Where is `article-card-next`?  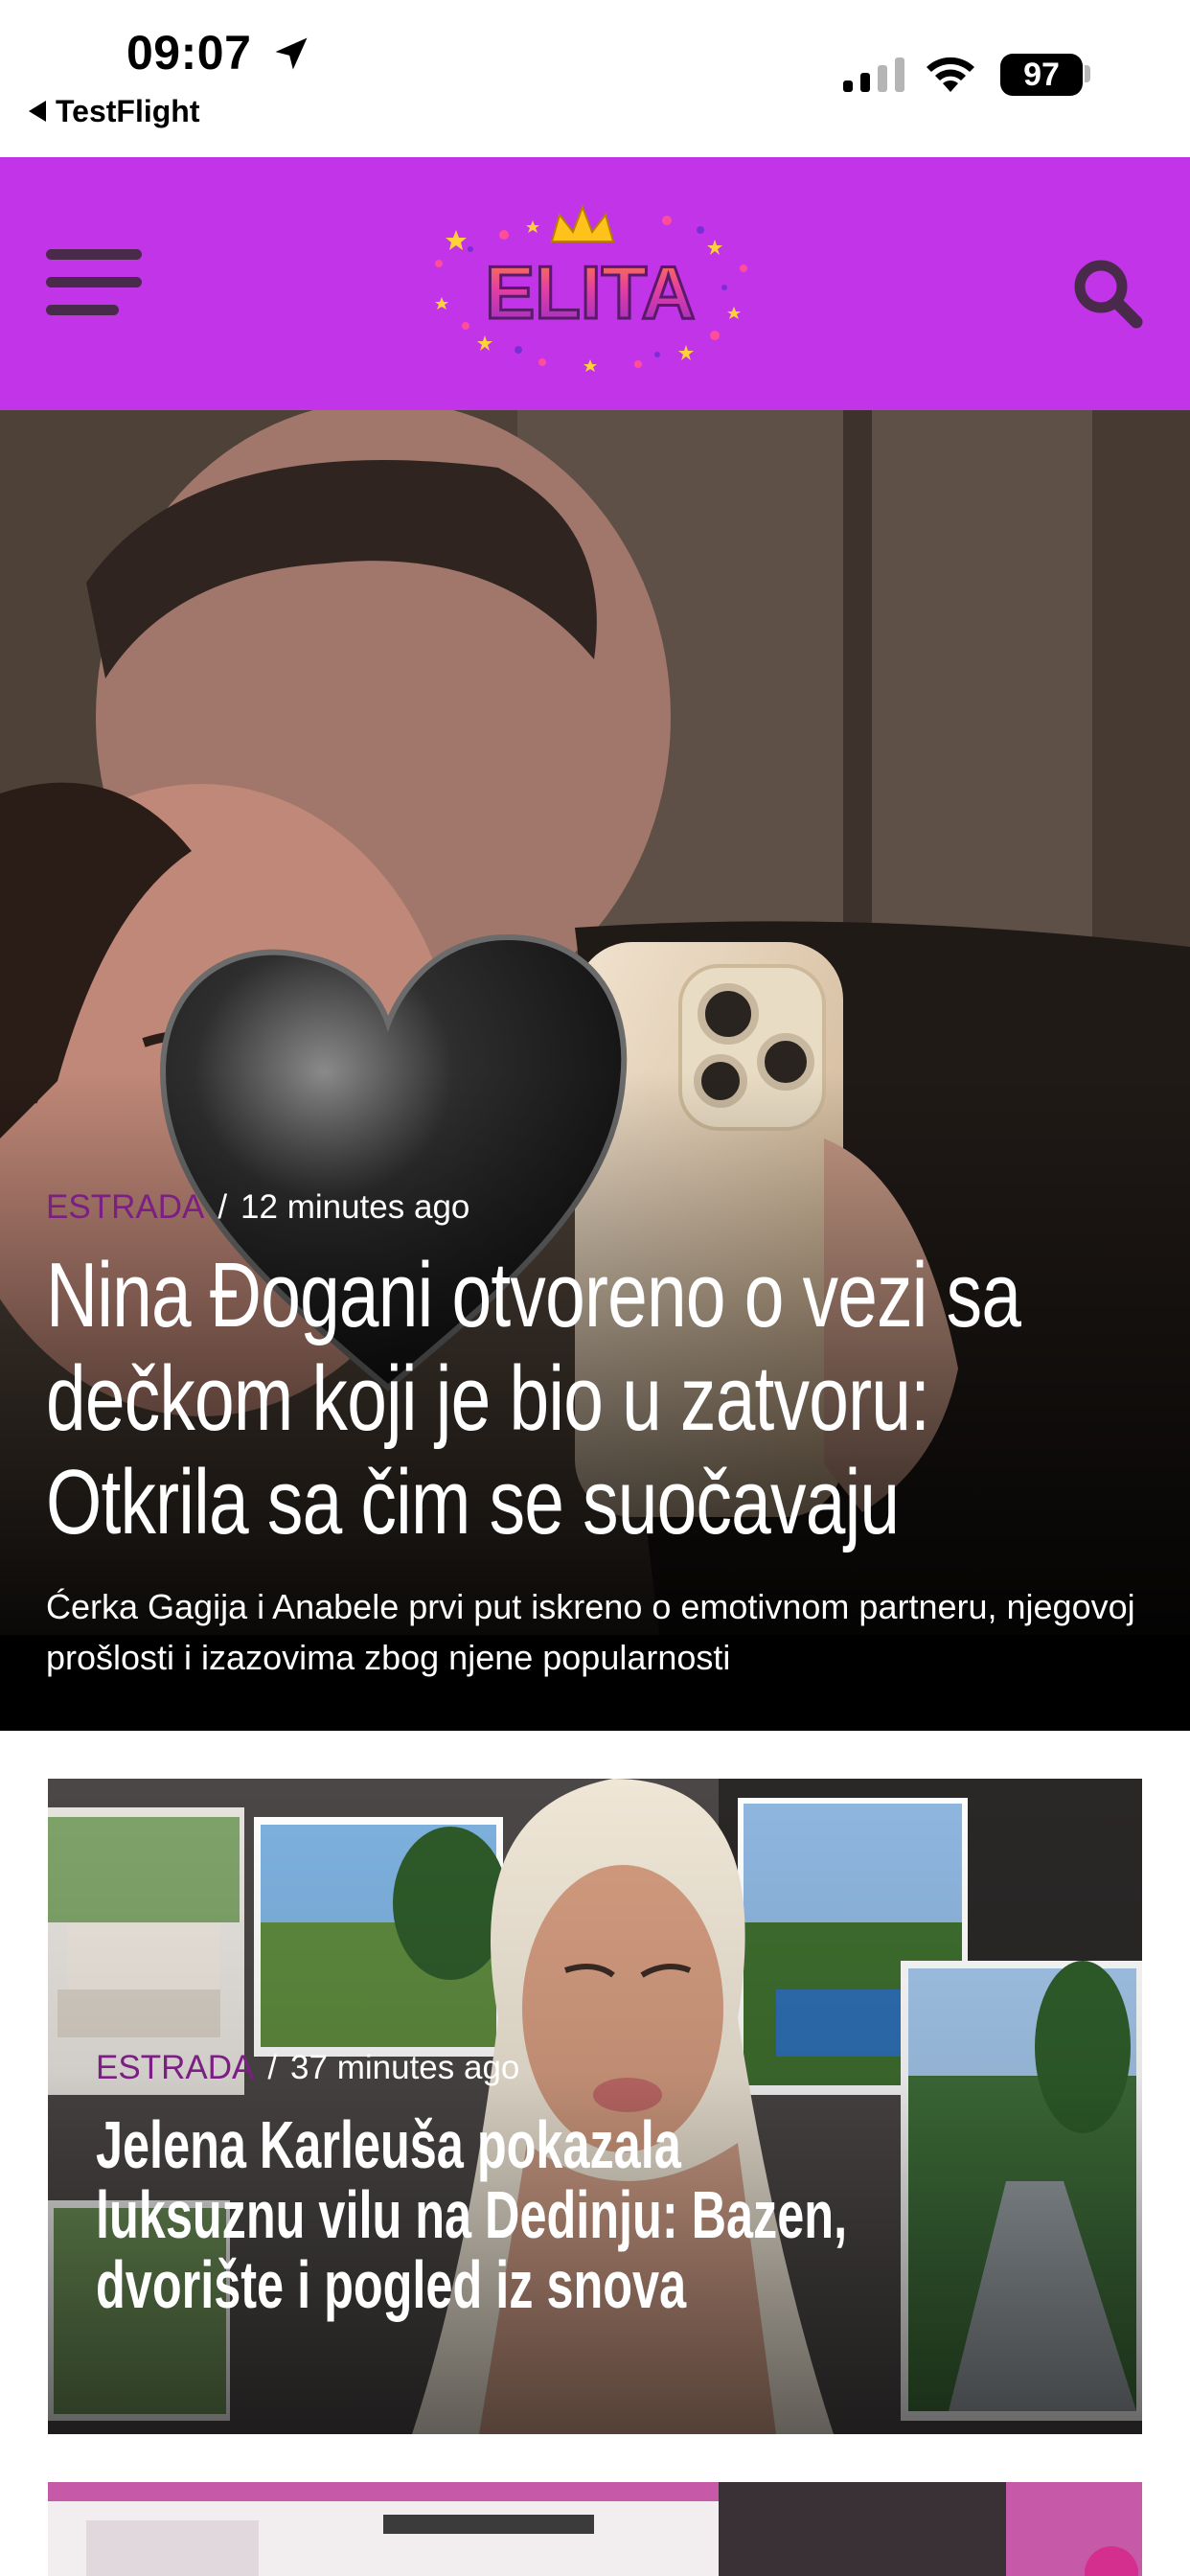 article-card-next is located at coordinates (595, 2529).